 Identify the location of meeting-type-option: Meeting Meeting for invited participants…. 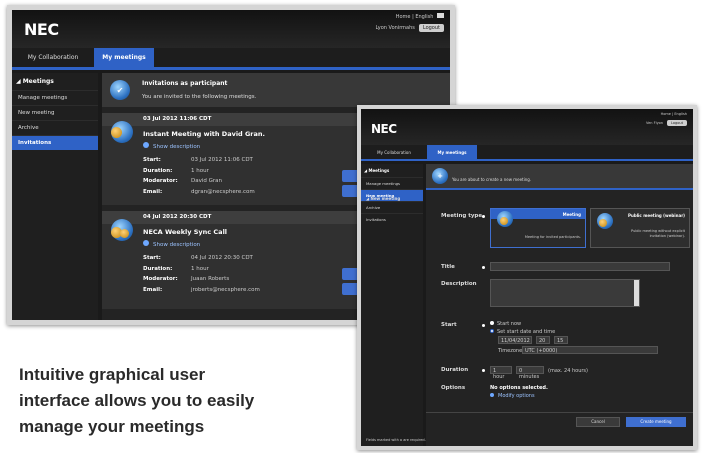
(538, 228).